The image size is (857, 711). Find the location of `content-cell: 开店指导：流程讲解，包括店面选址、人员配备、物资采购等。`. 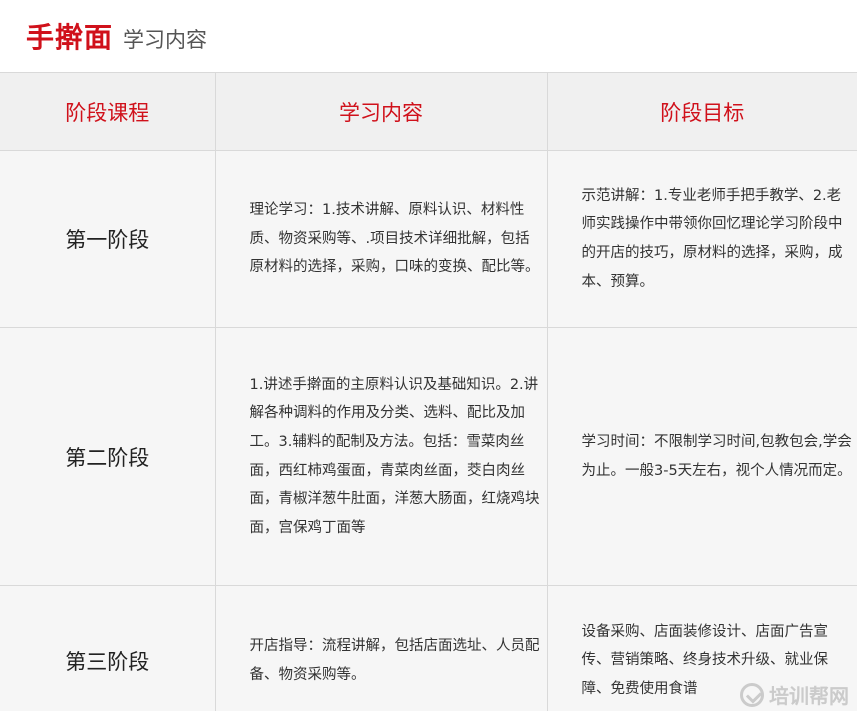

content-cell: 开店指导：流程讲解，包括店面选址、人员配备、物资采购等。 is located at coordinates (381, 648).